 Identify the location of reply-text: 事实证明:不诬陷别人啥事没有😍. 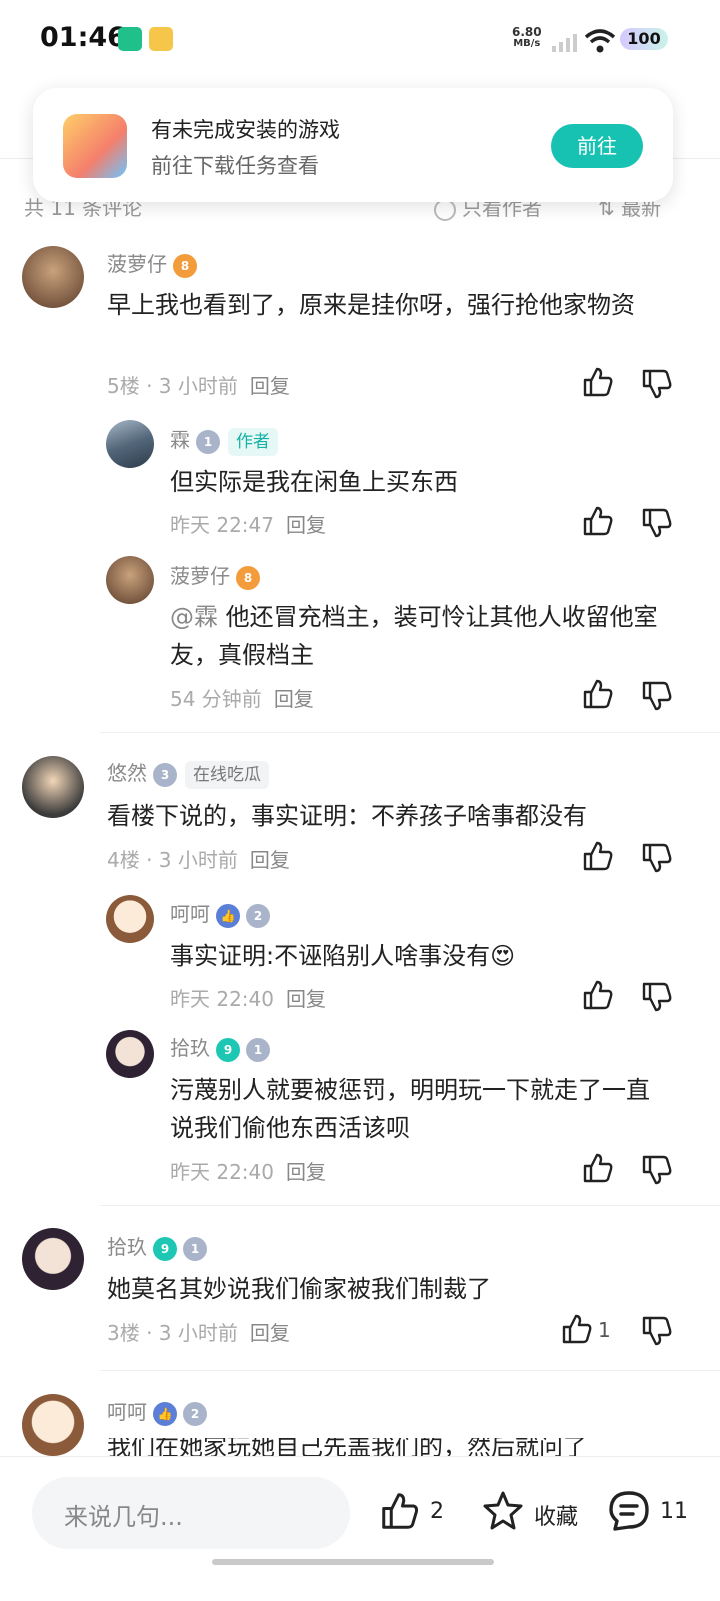
(420, 956).